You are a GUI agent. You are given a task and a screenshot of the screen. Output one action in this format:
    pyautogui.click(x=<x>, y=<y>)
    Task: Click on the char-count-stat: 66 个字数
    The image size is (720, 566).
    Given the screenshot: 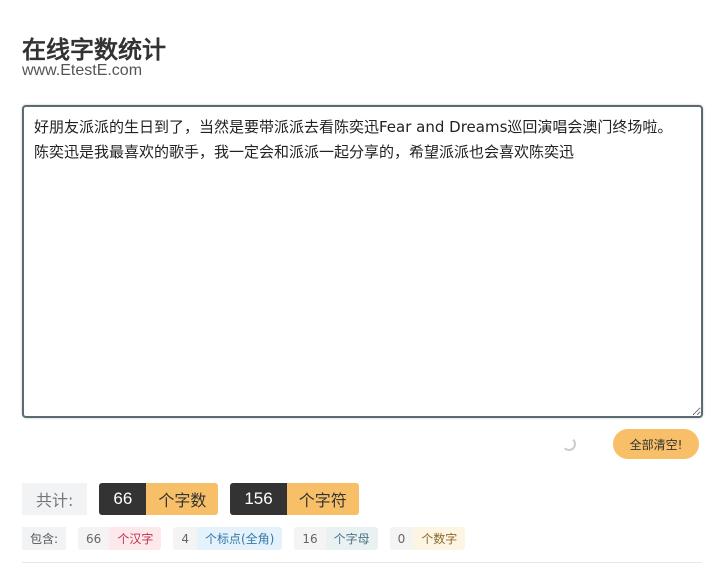 What is the action you would take?
    pyautogui.click(x=159, y=499)
    